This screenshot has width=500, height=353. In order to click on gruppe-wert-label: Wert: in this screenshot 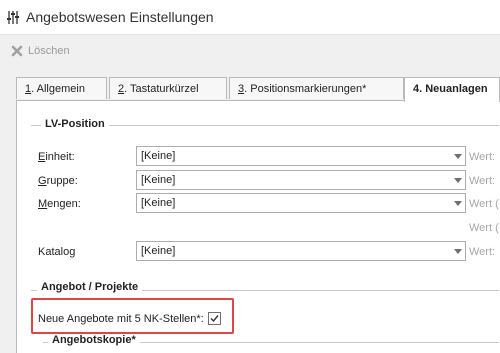, I will do `click(482, 181)`.